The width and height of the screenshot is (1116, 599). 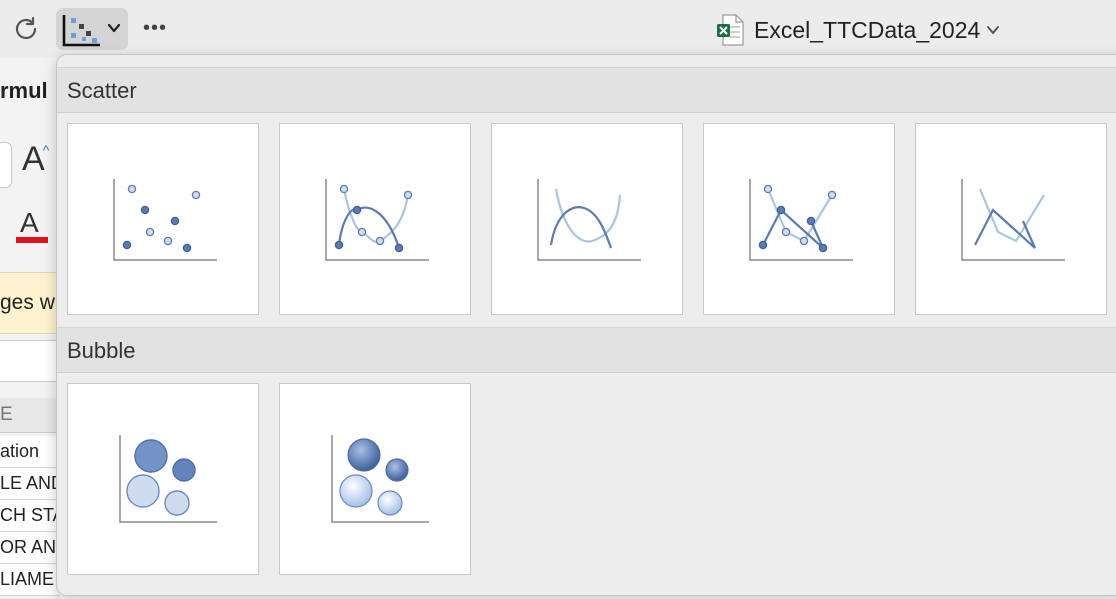 What do you see at coordinates (168, 479) in the screenshot?
I see `bubble-chart-icon` at bounding box center [168, 479].